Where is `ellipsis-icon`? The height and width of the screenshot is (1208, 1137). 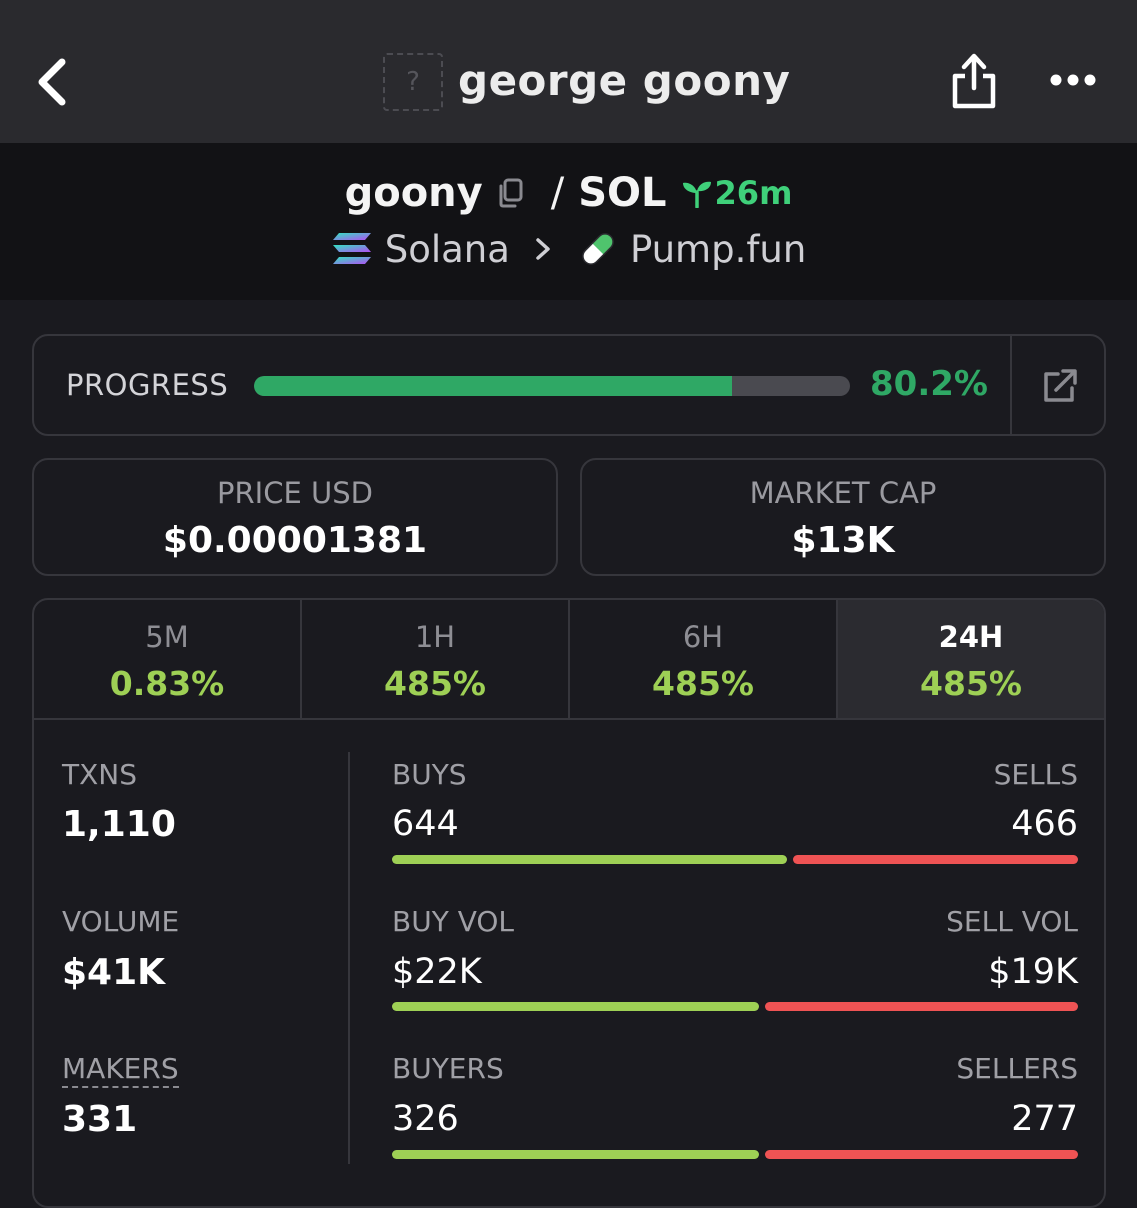
ellipsis-icon is located at coordinates (1073, 80).